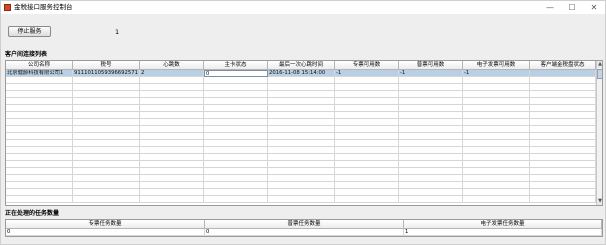 The width and height of the screenshot is (606, 245). What do you see at coordinates (594, 7) in the screenshot?
I see `close-button: ✕` at bounding box center [594, 7].